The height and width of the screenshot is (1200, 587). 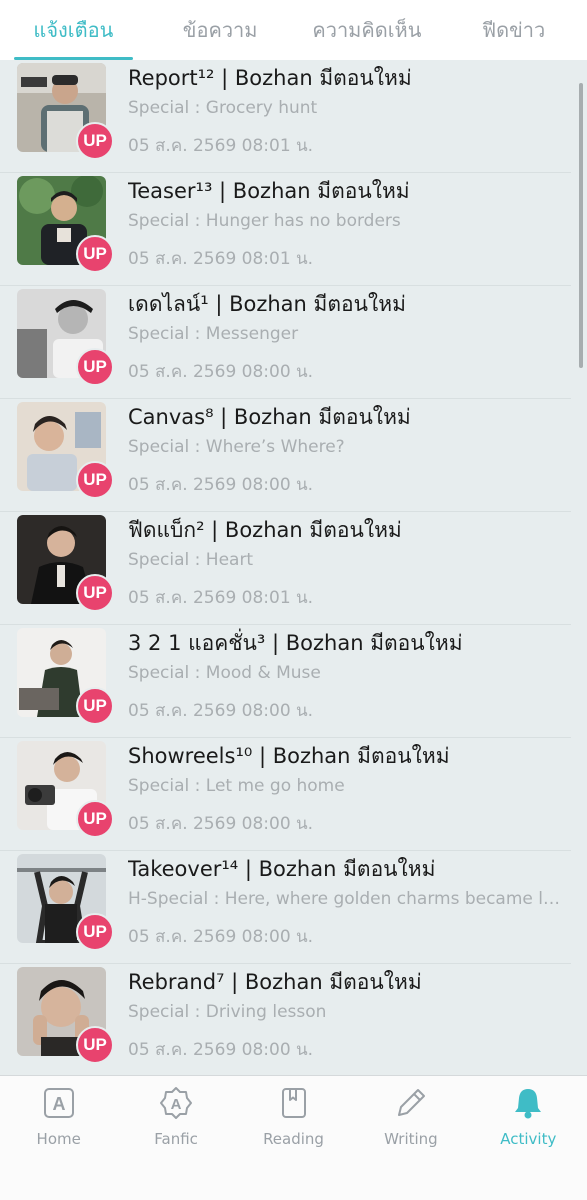 I want to click on nav-home-label: Home, so click(x=58, y=1139).